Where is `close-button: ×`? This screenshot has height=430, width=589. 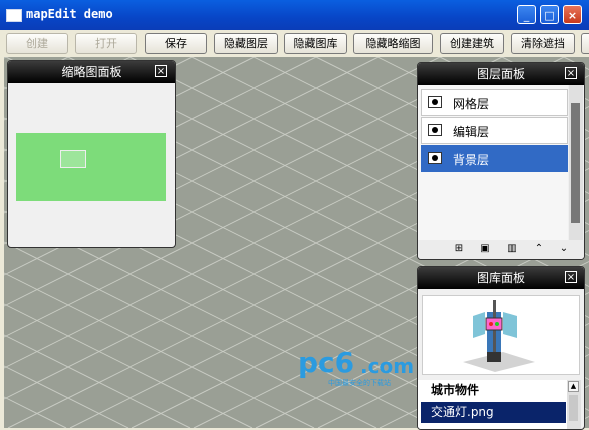 close-button: × is located at coordinates (572, 14).